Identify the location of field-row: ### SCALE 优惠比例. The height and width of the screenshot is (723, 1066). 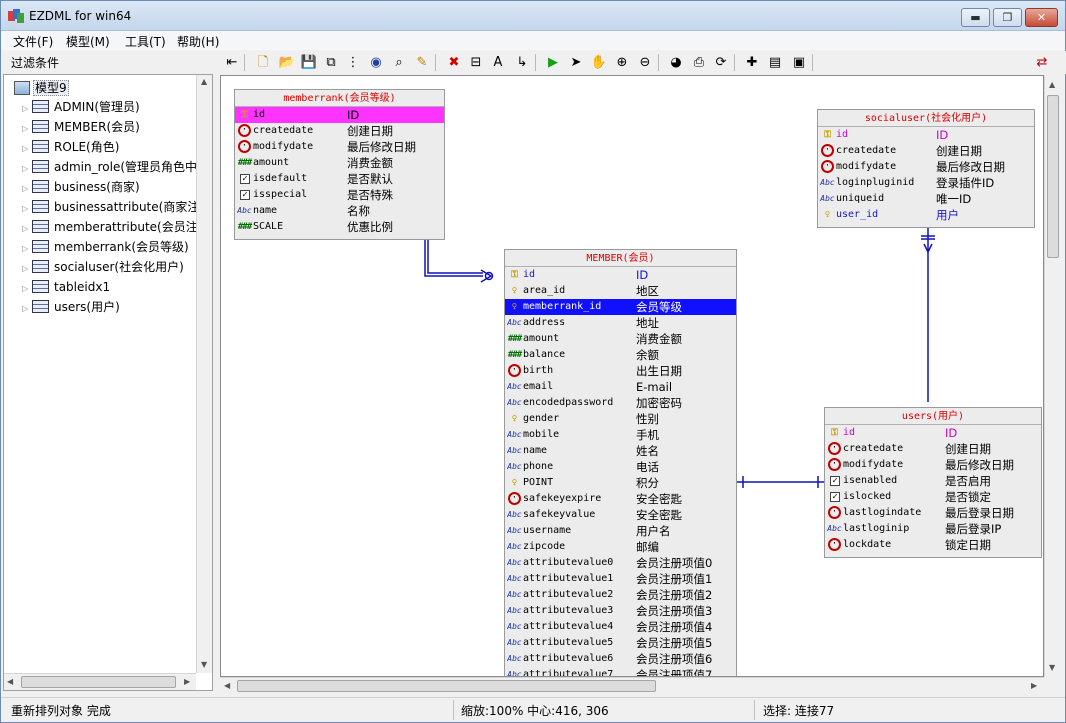
(339, 227).